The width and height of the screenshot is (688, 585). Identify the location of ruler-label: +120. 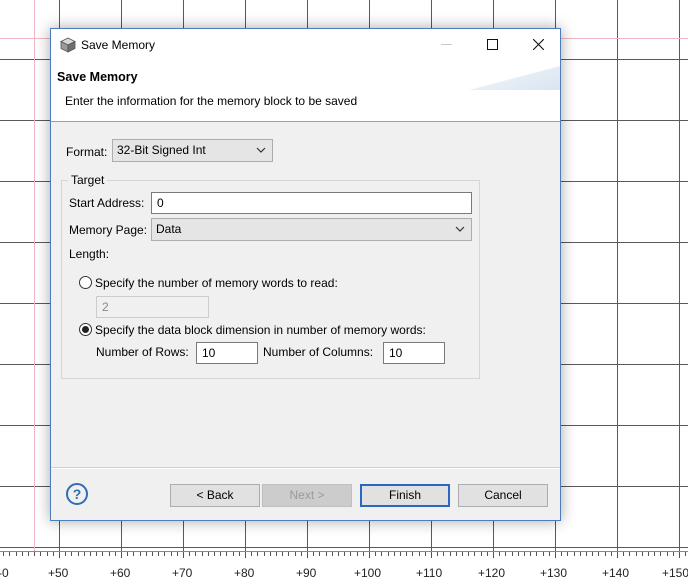
(492, 573).